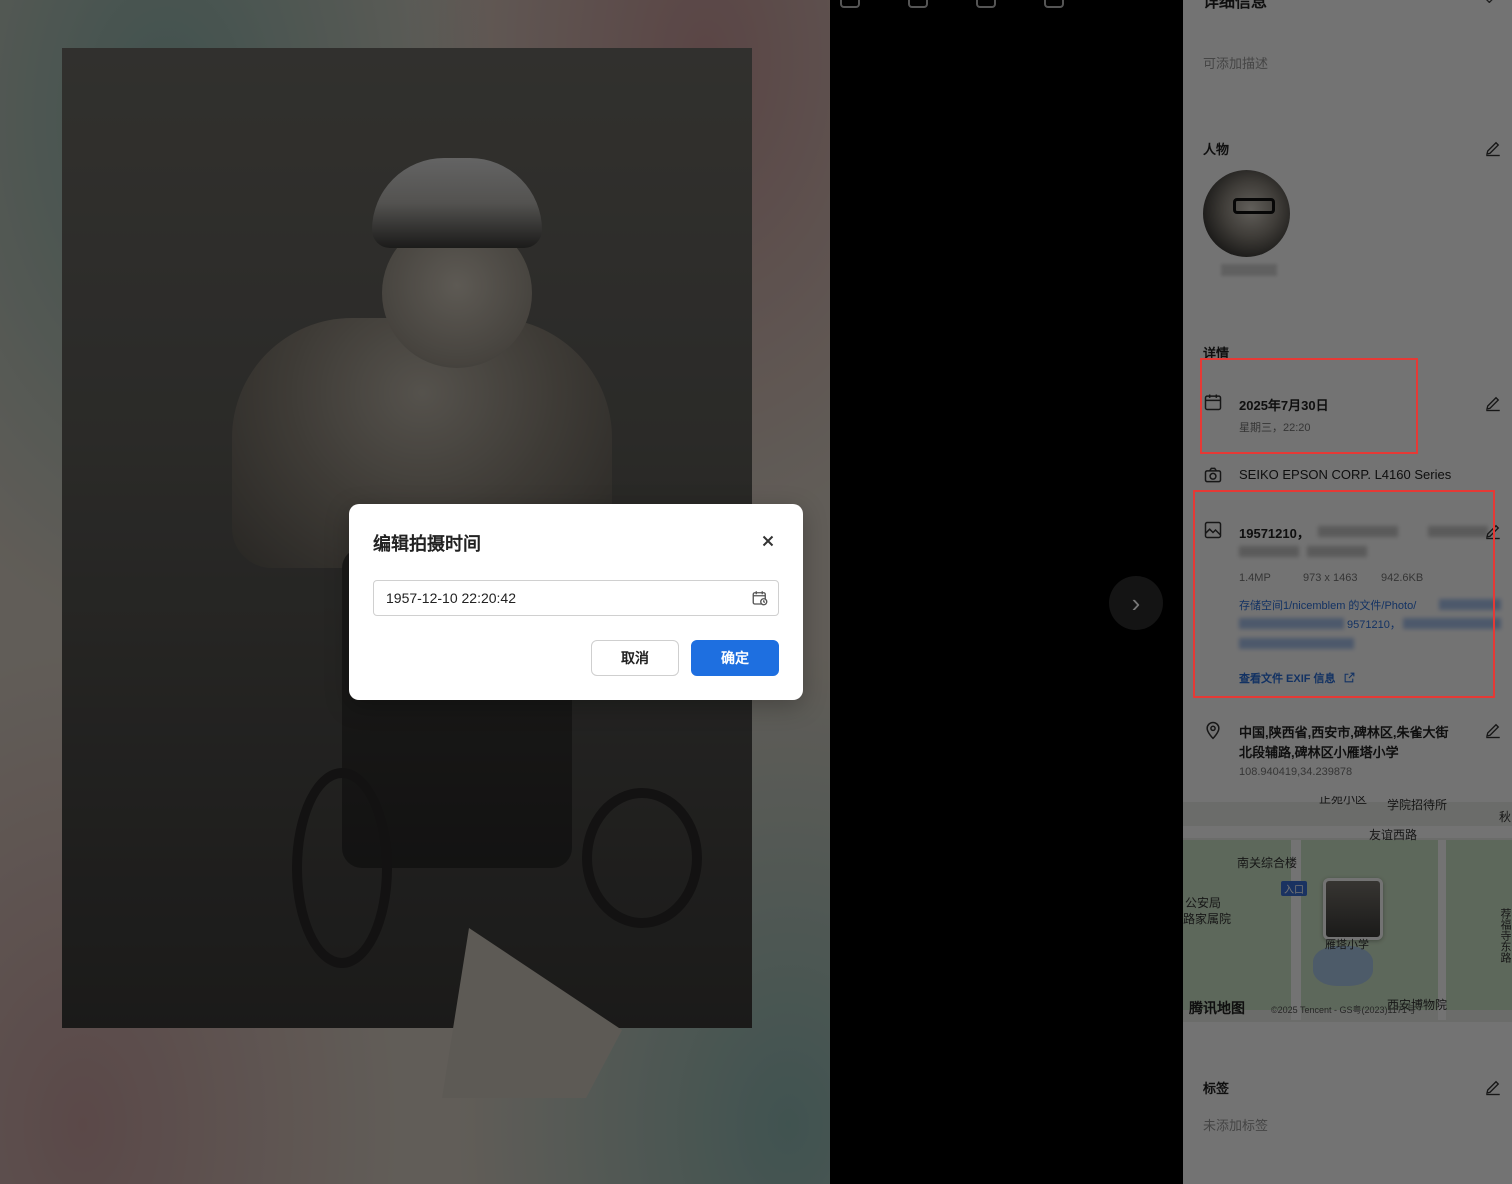  What do you see at coordinates (1275, 428) in the screenshot?
I see `date-sub: 星期三，22:20` at bounding box center [1275, 428].